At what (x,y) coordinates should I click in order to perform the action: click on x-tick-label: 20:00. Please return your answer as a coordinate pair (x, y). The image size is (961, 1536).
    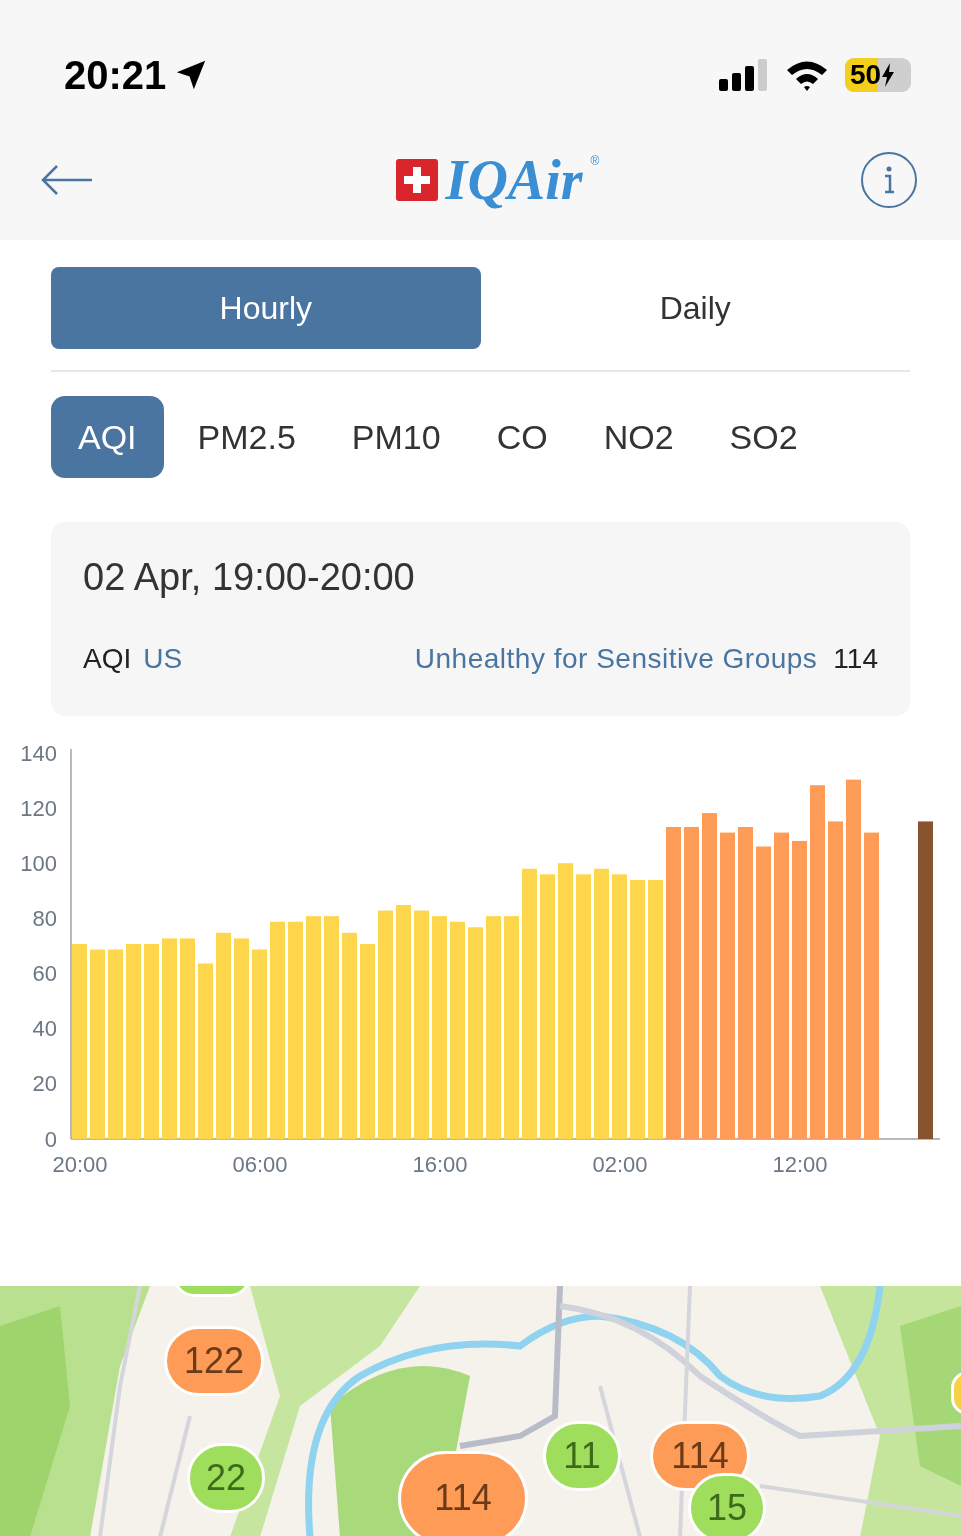
    Looking at the image, I should click on (80, 1164).